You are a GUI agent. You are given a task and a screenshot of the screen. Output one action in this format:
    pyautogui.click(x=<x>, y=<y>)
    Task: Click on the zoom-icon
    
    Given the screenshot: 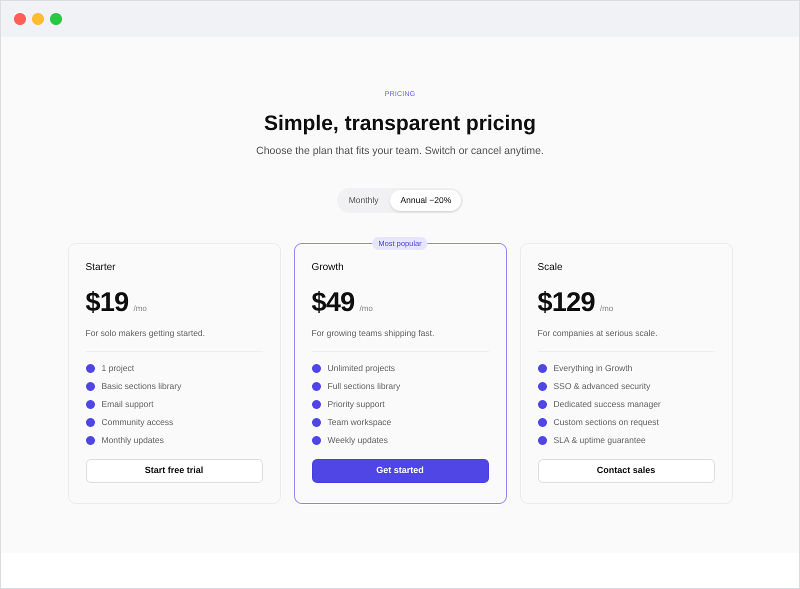 What is the action you would take?
    pyautogui.click(x=56, y=19)
    